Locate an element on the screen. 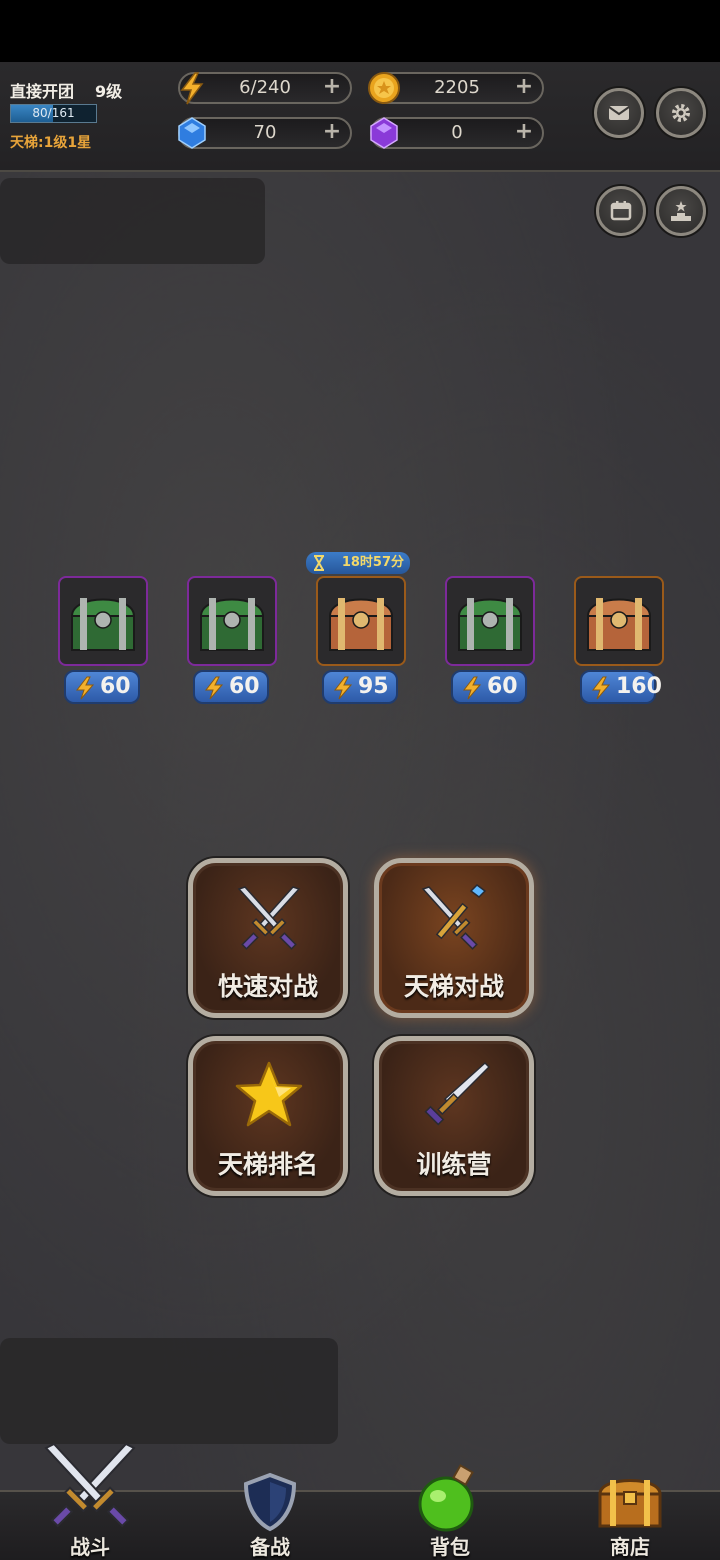 This screenshot has height=1560, width=720. hourglass-icon is located at coordinates (319, 563).